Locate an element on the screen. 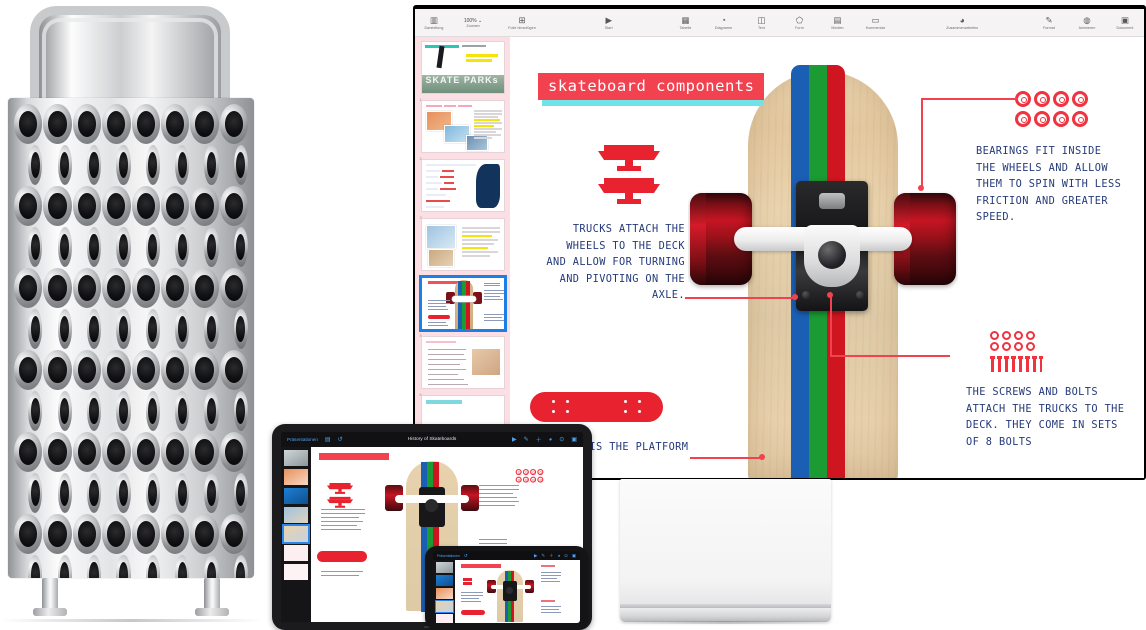 This screenshot has height=630, width=1146. insert-shape-button: ⬠ Form is located at coordinates (800, 23).